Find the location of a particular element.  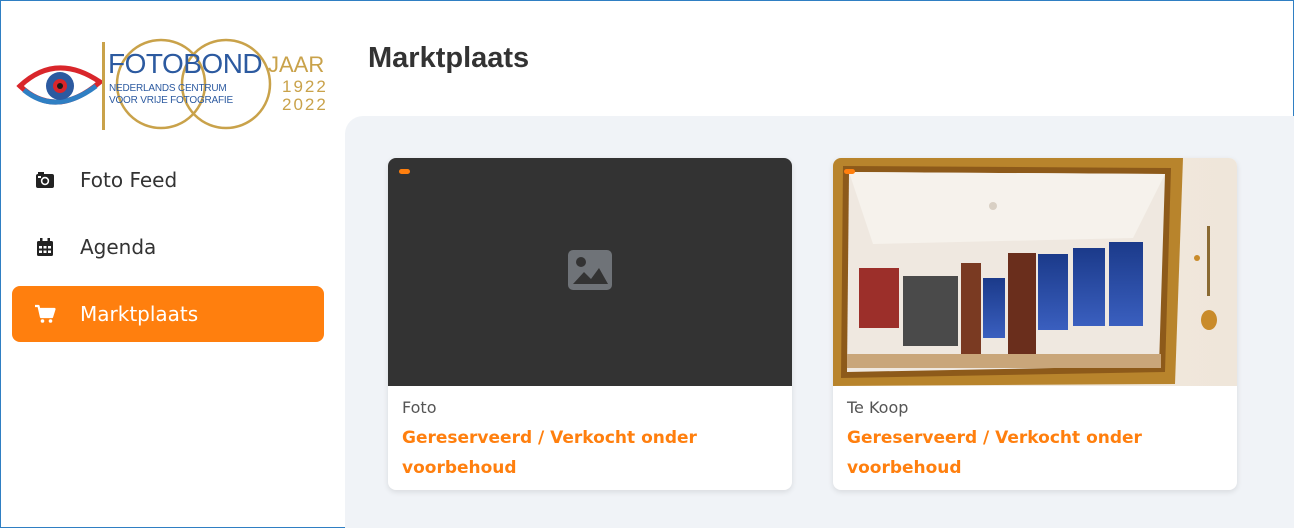

logo-subtitle-2: VOOR VRIJE FOTOGRAFIE is located at coordinates (171, 100).